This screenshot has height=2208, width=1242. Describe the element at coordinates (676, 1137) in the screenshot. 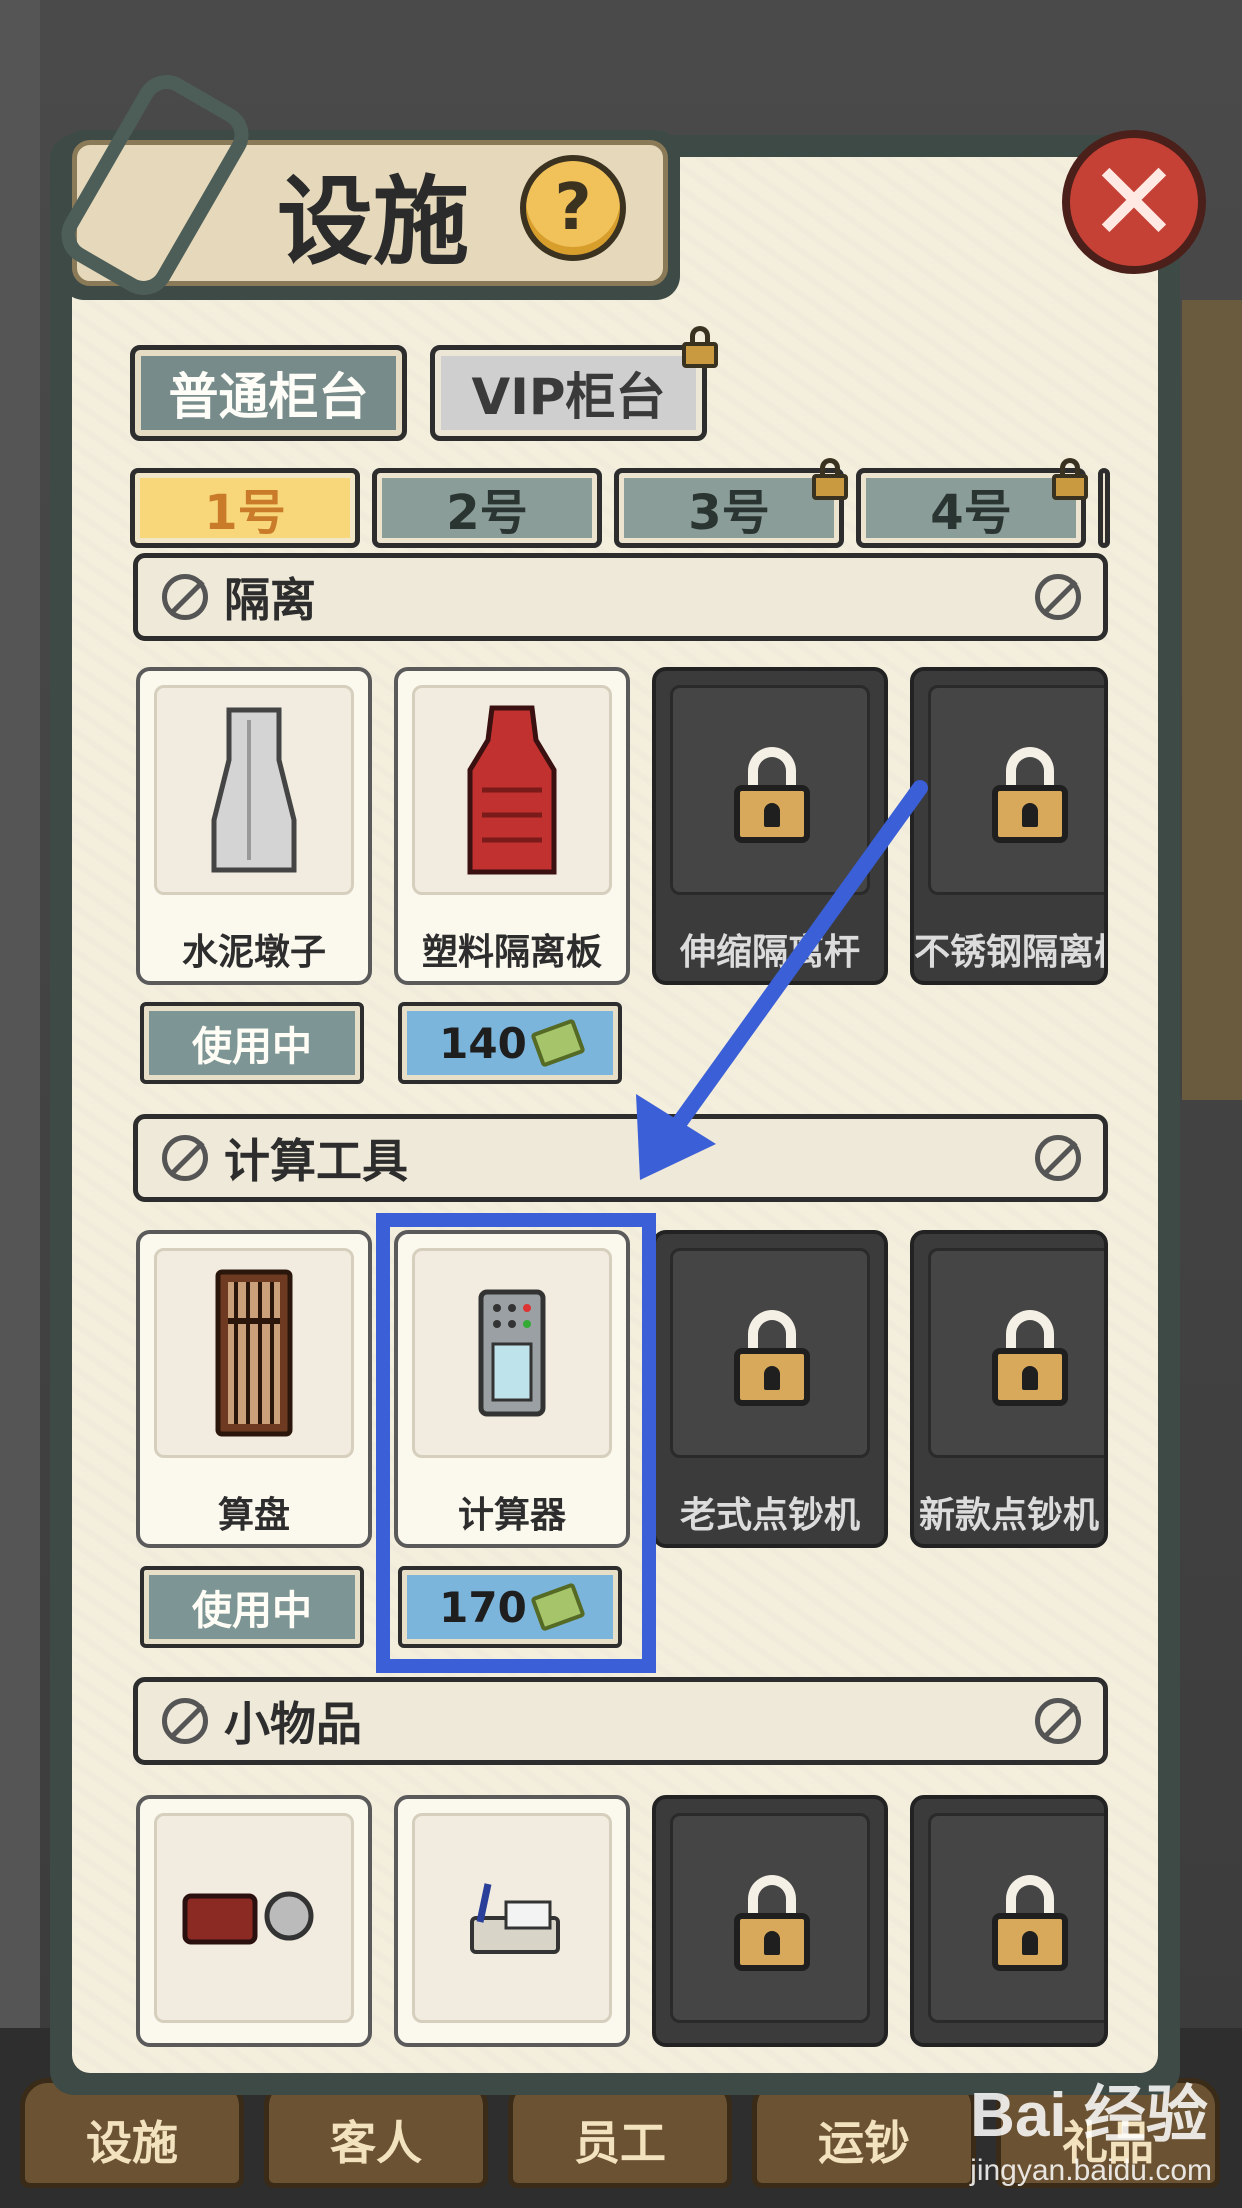

I see `arrow-head-icon` at that location.